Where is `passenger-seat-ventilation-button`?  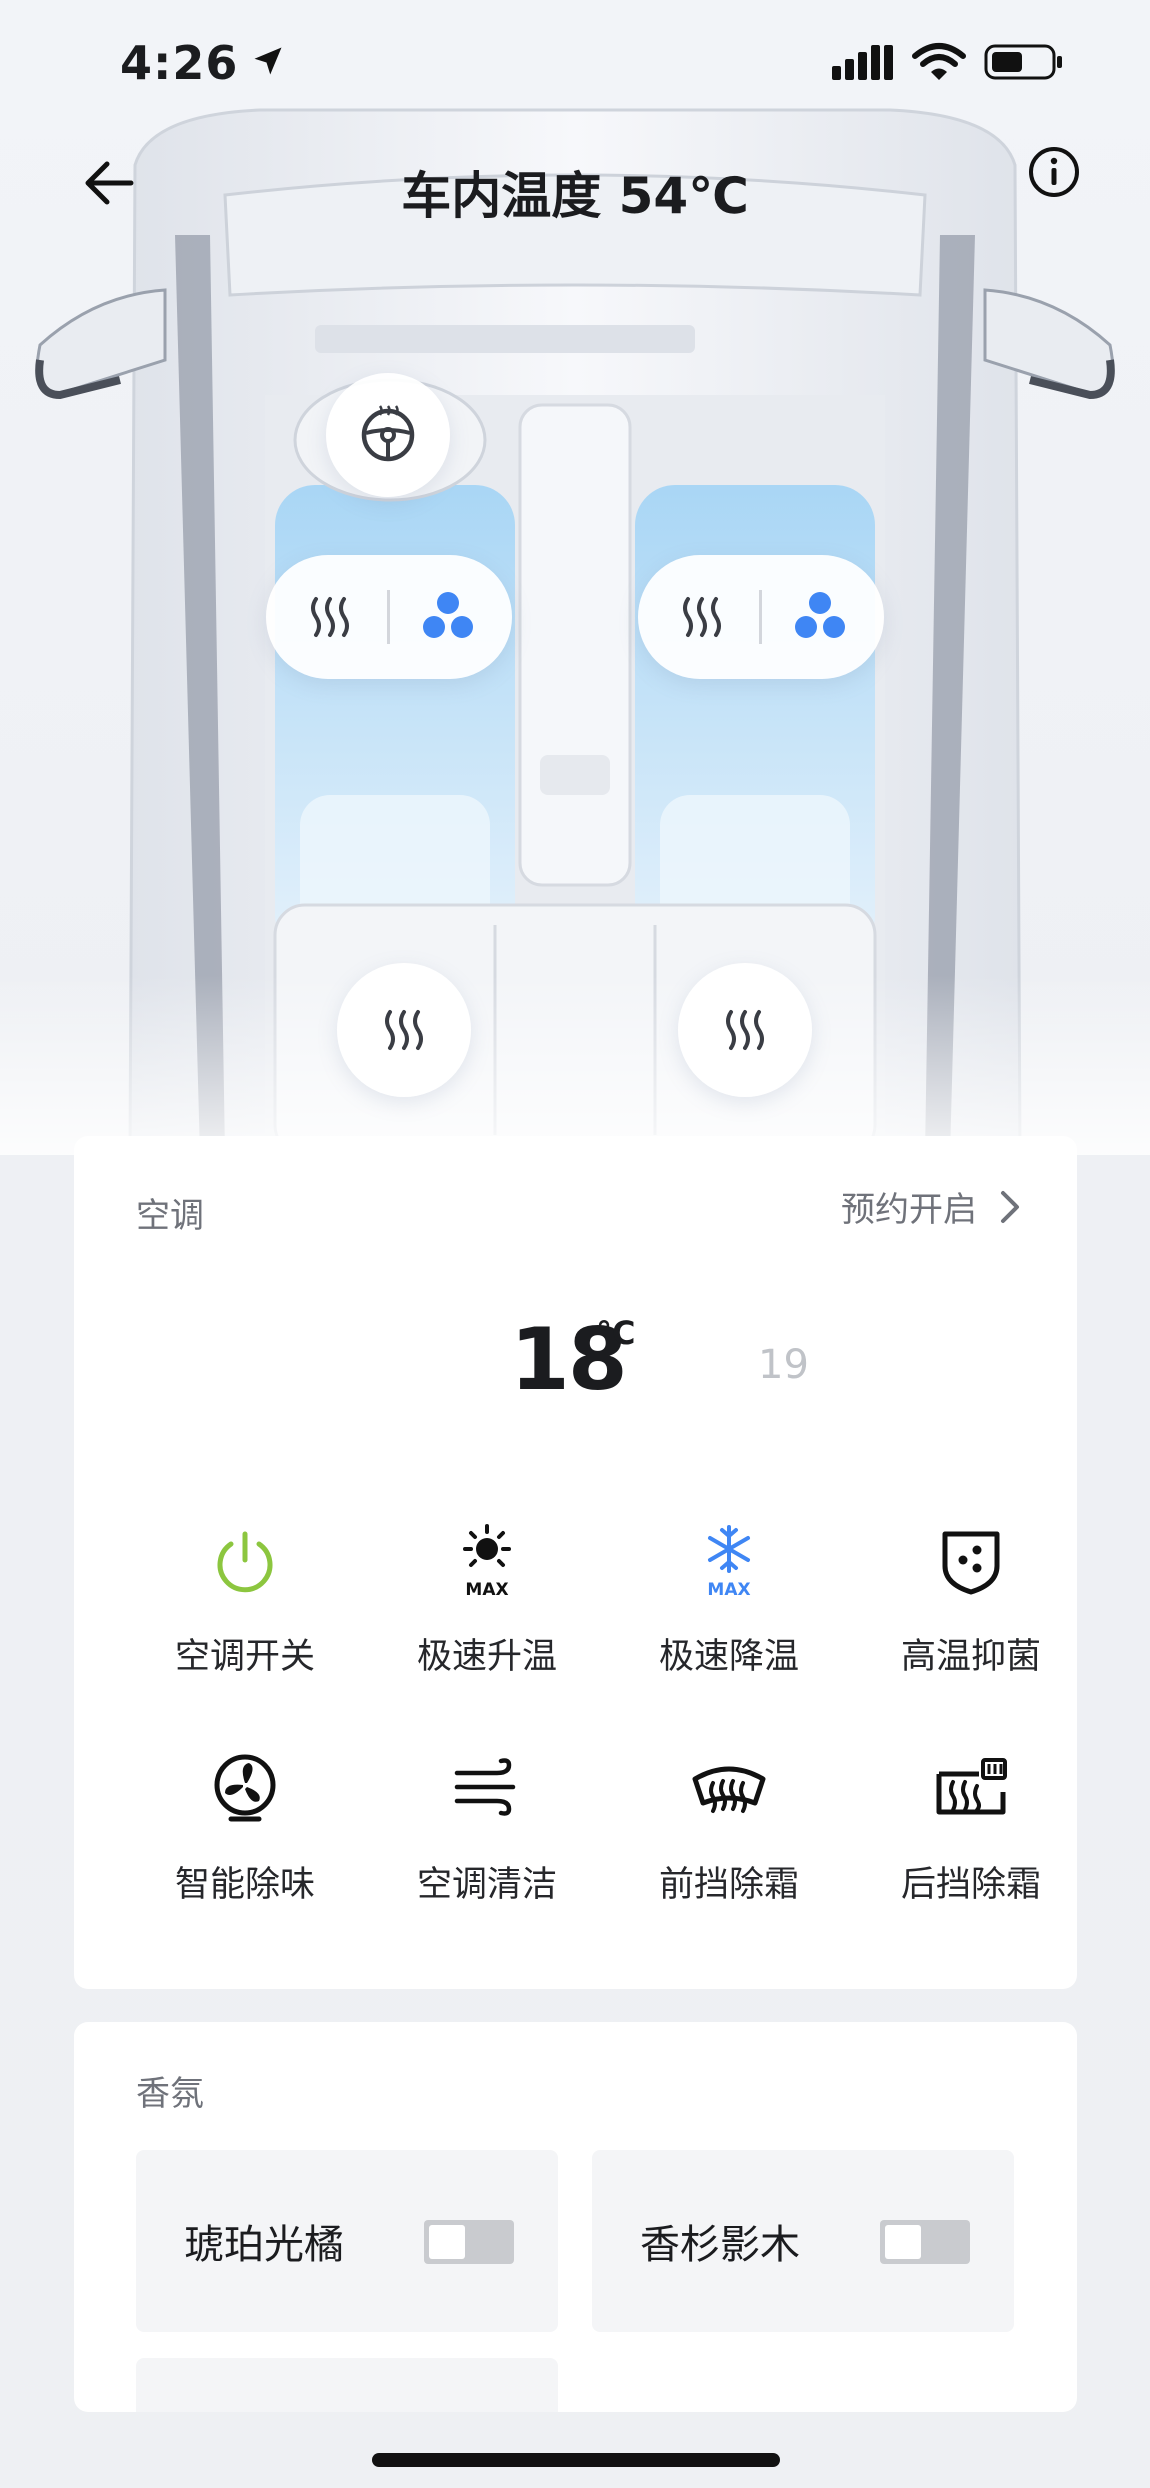
passenger-seat-ventilation-button is located at coordinates (820, 617).